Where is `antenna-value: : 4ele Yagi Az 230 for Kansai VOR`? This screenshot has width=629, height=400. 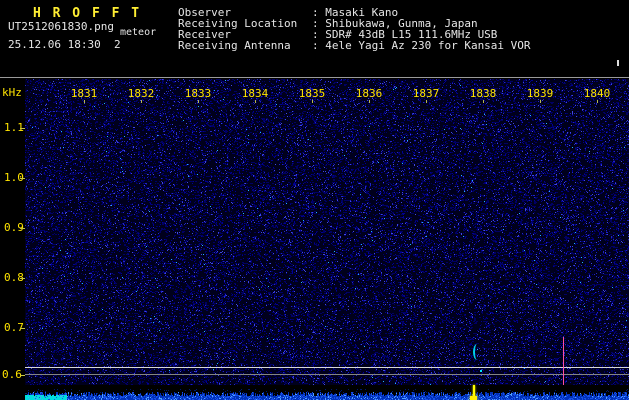 antenna-value: : 4ele Yagi Az 230 for Kansai VOR is located at coordinates (421, 45).